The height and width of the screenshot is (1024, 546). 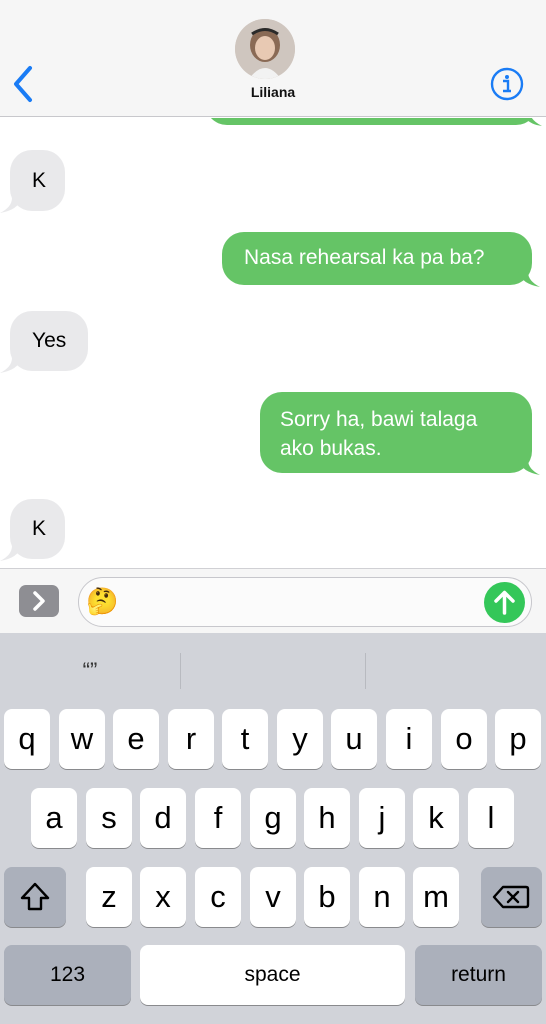 What do you see at coordinates (379, 419) in the screenshot?
I see `message-text-line: Sorry ha, bawi talaga` at bounding box center [379, 419].